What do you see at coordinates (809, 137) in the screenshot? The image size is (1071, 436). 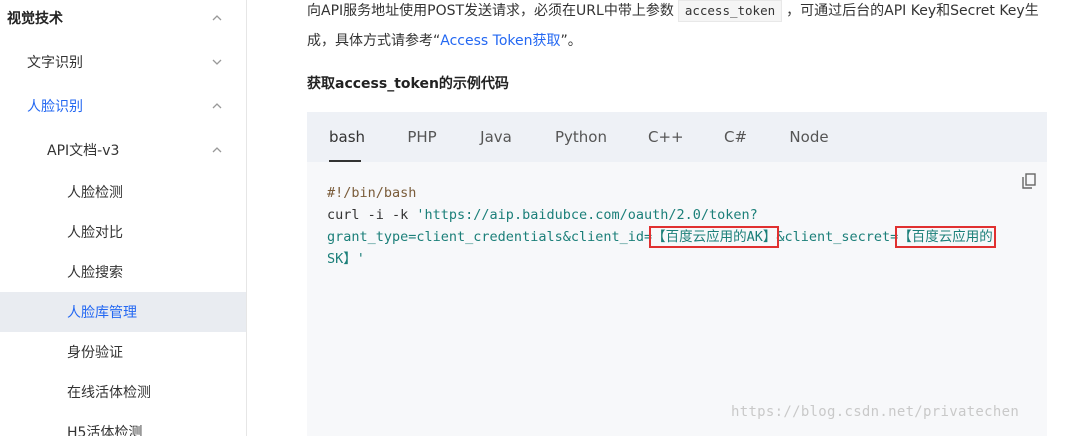 I see `tab-node: Node` at bounding box center [809, 137].